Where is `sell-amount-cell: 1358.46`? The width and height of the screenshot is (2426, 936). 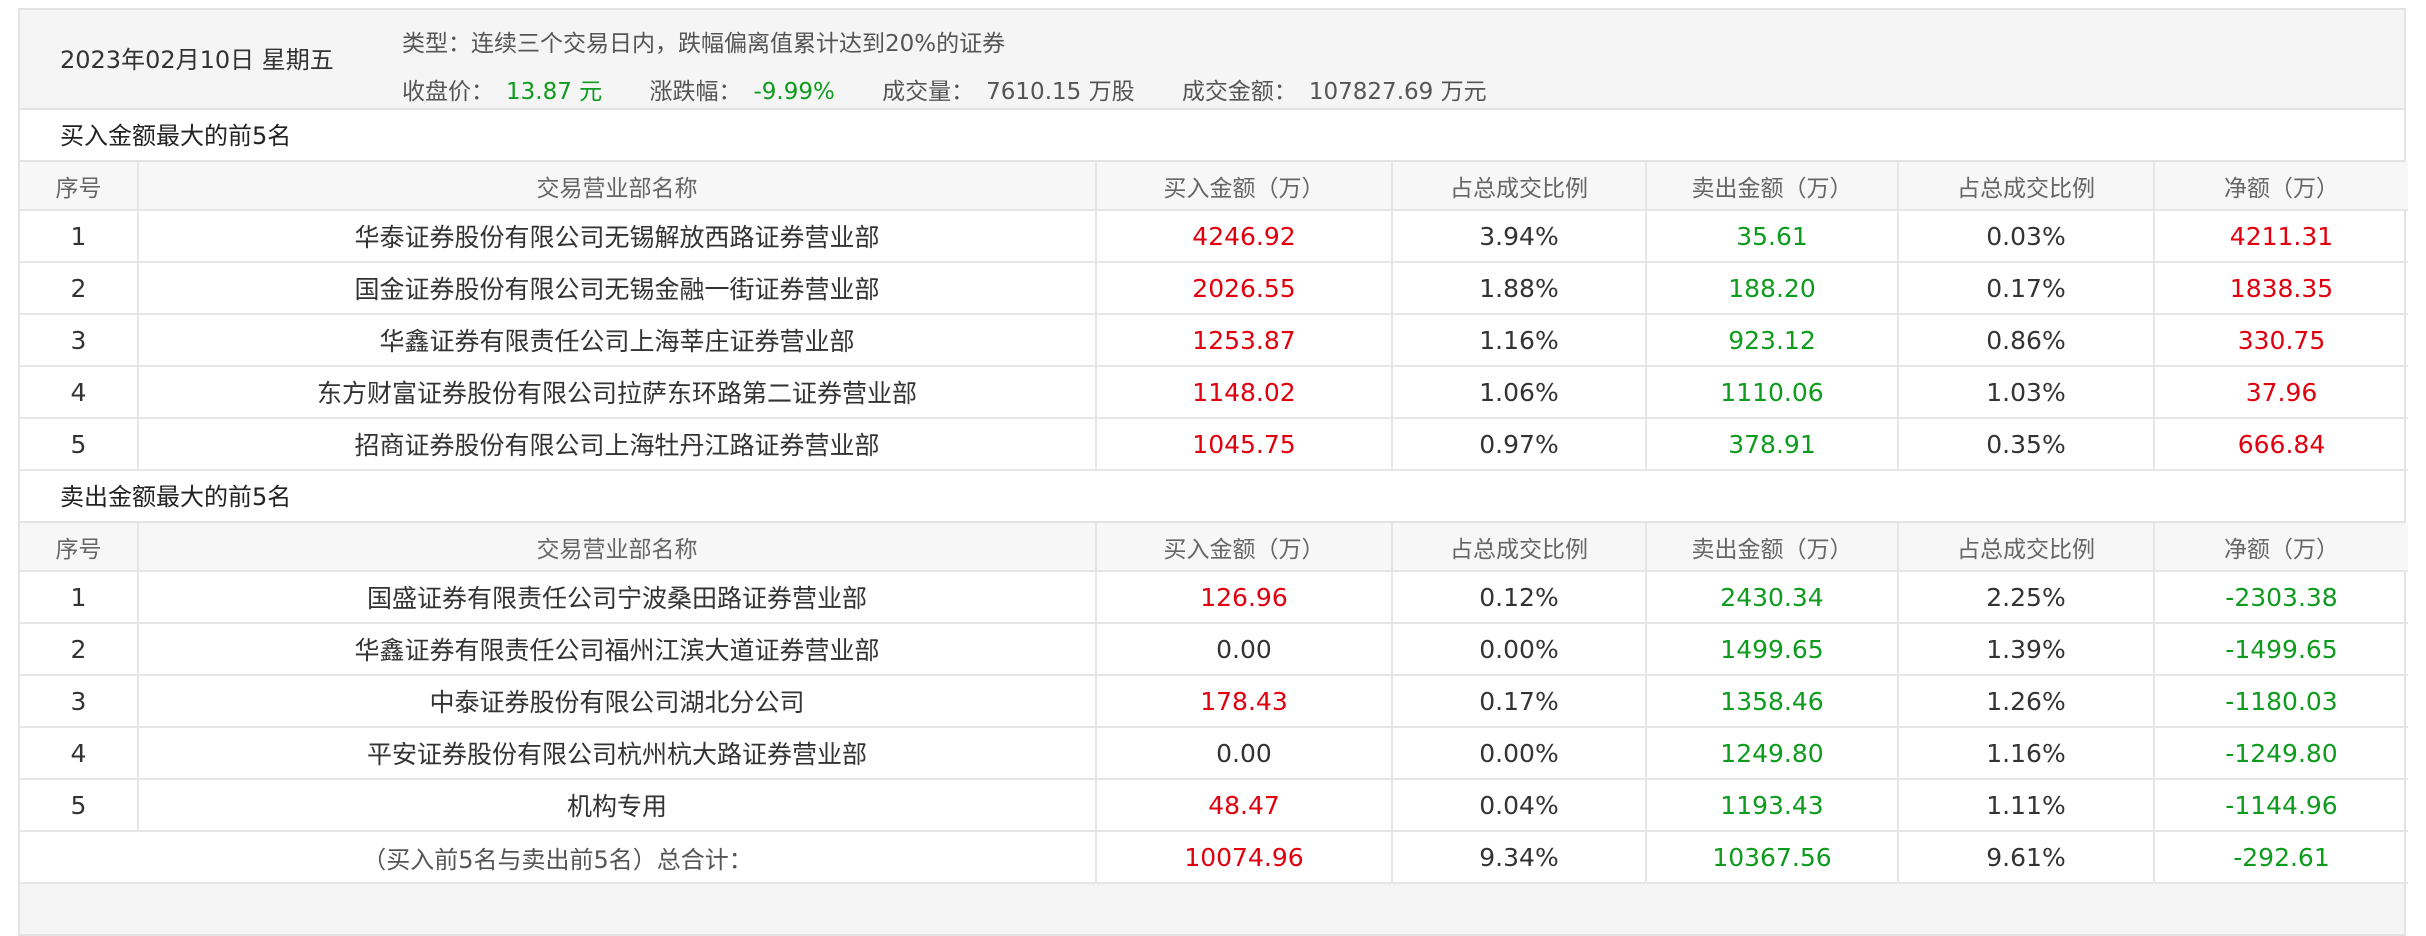
sell-amount-cell: 1358.46 is located at coordinates (1772, 701).